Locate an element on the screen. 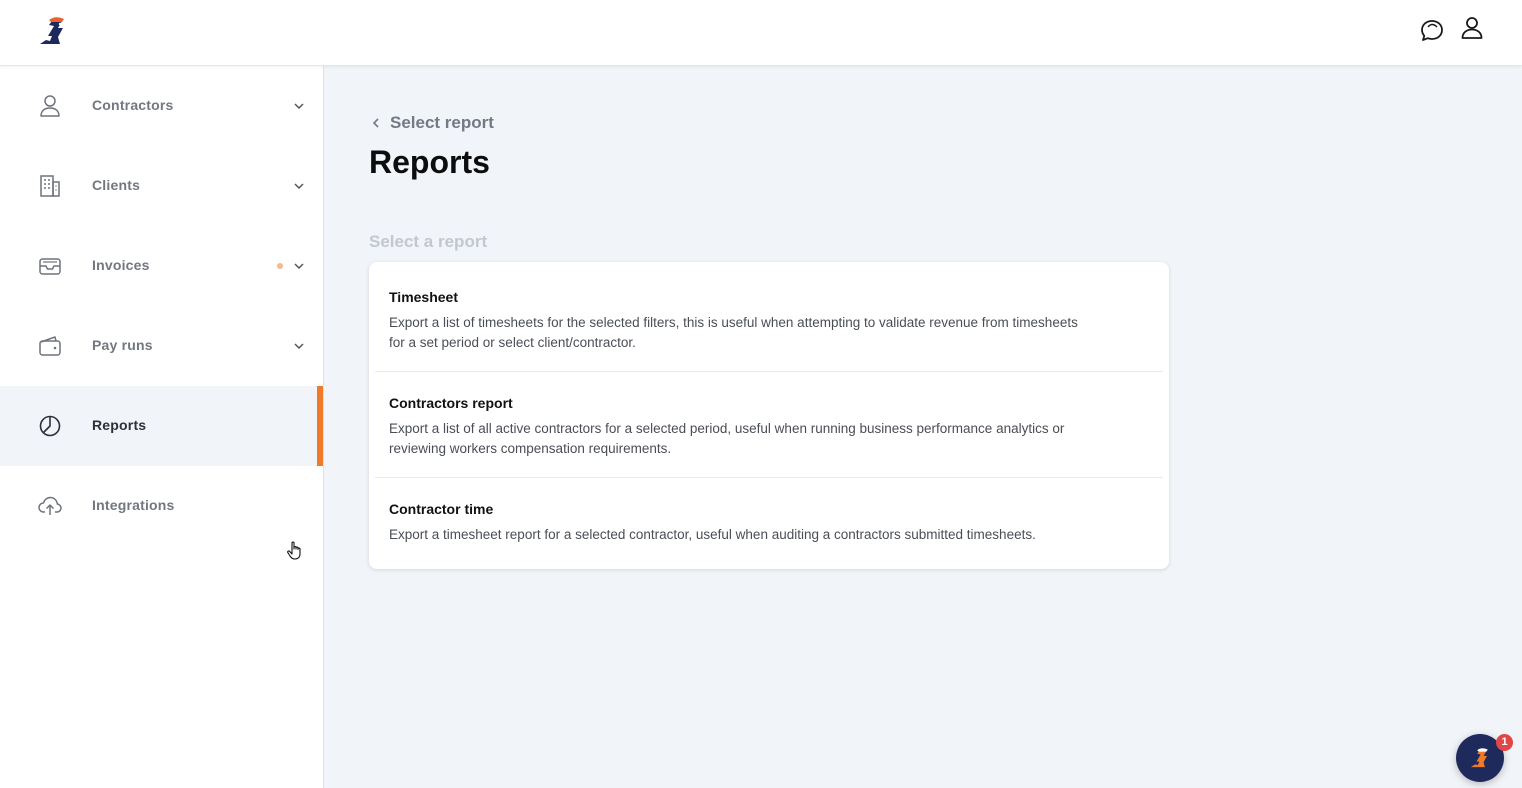  chat-icon is located at coordinates (1432, 31).